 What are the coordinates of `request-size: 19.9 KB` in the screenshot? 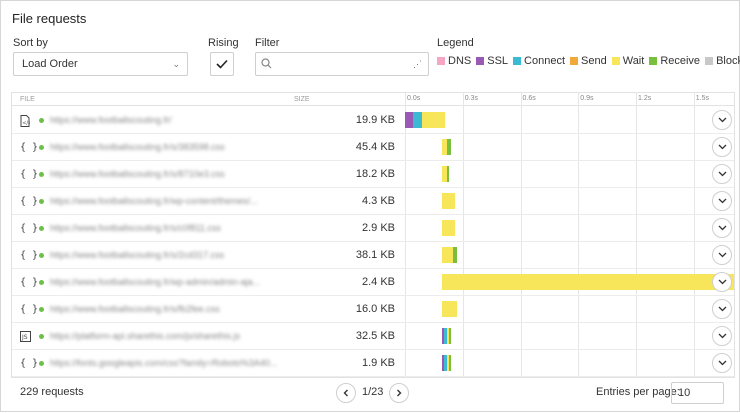 It's located at (375, 120).